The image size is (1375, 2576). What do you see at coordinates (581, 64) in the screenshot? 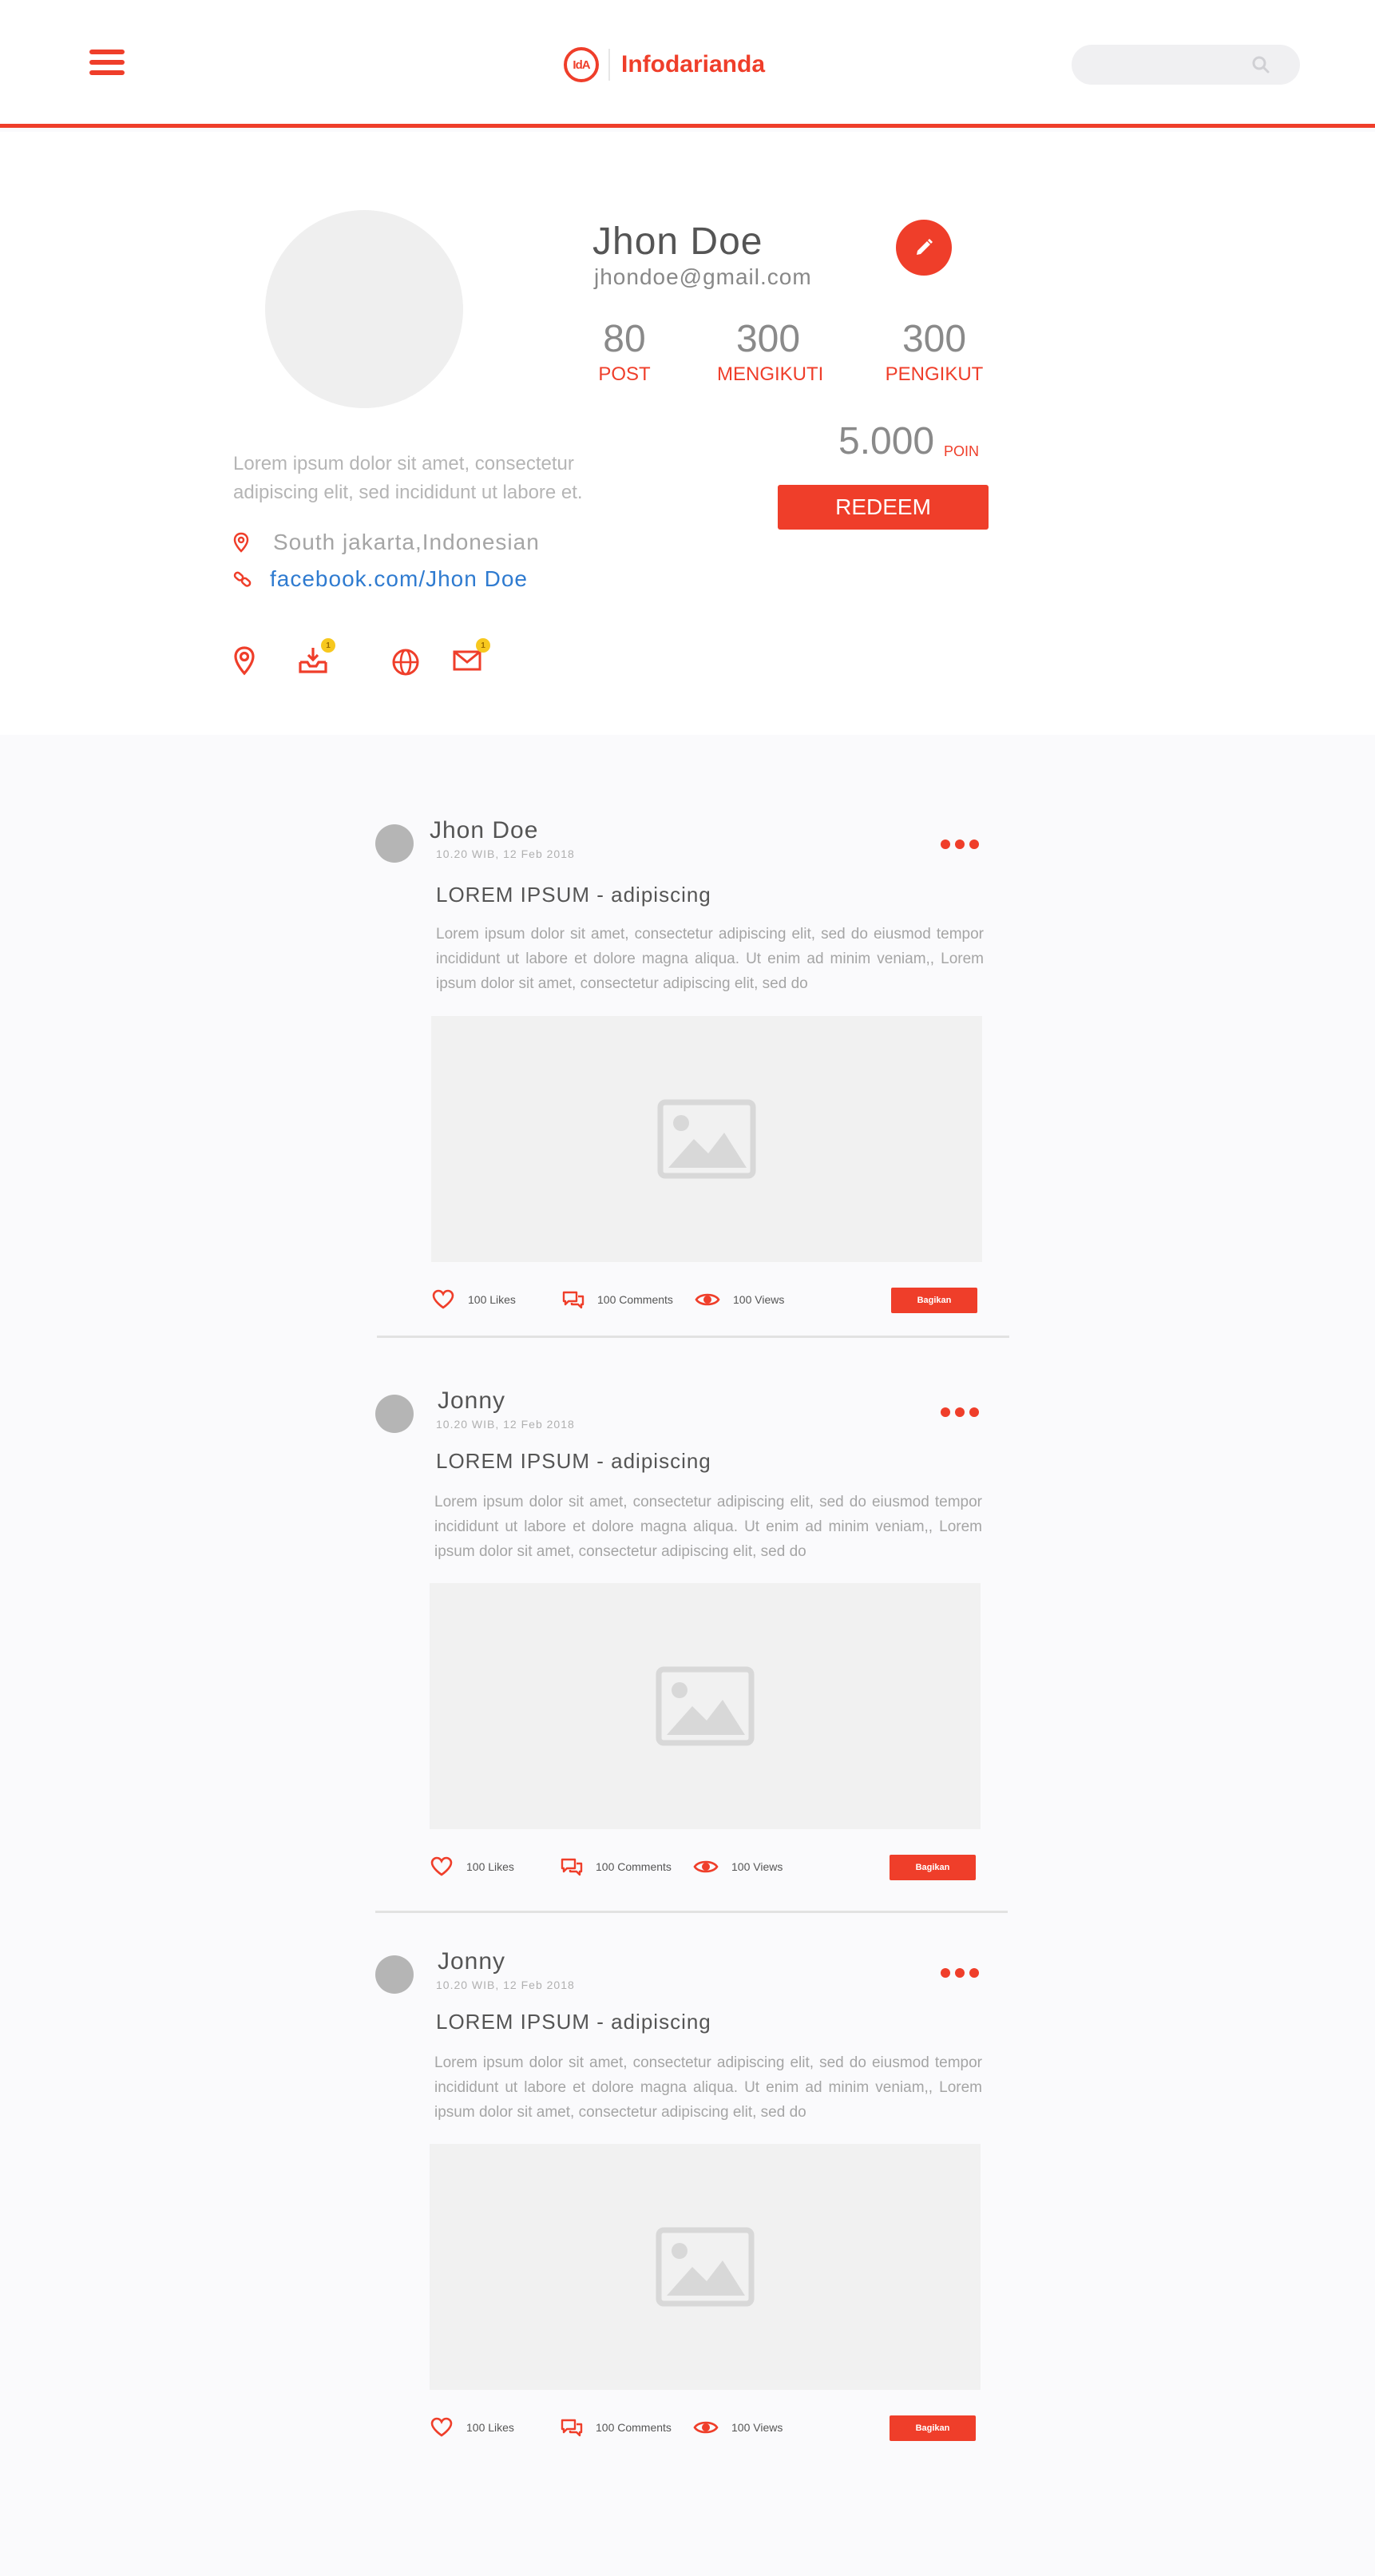
I see `brand-logo: IdA` at bounding box center [581, 64].